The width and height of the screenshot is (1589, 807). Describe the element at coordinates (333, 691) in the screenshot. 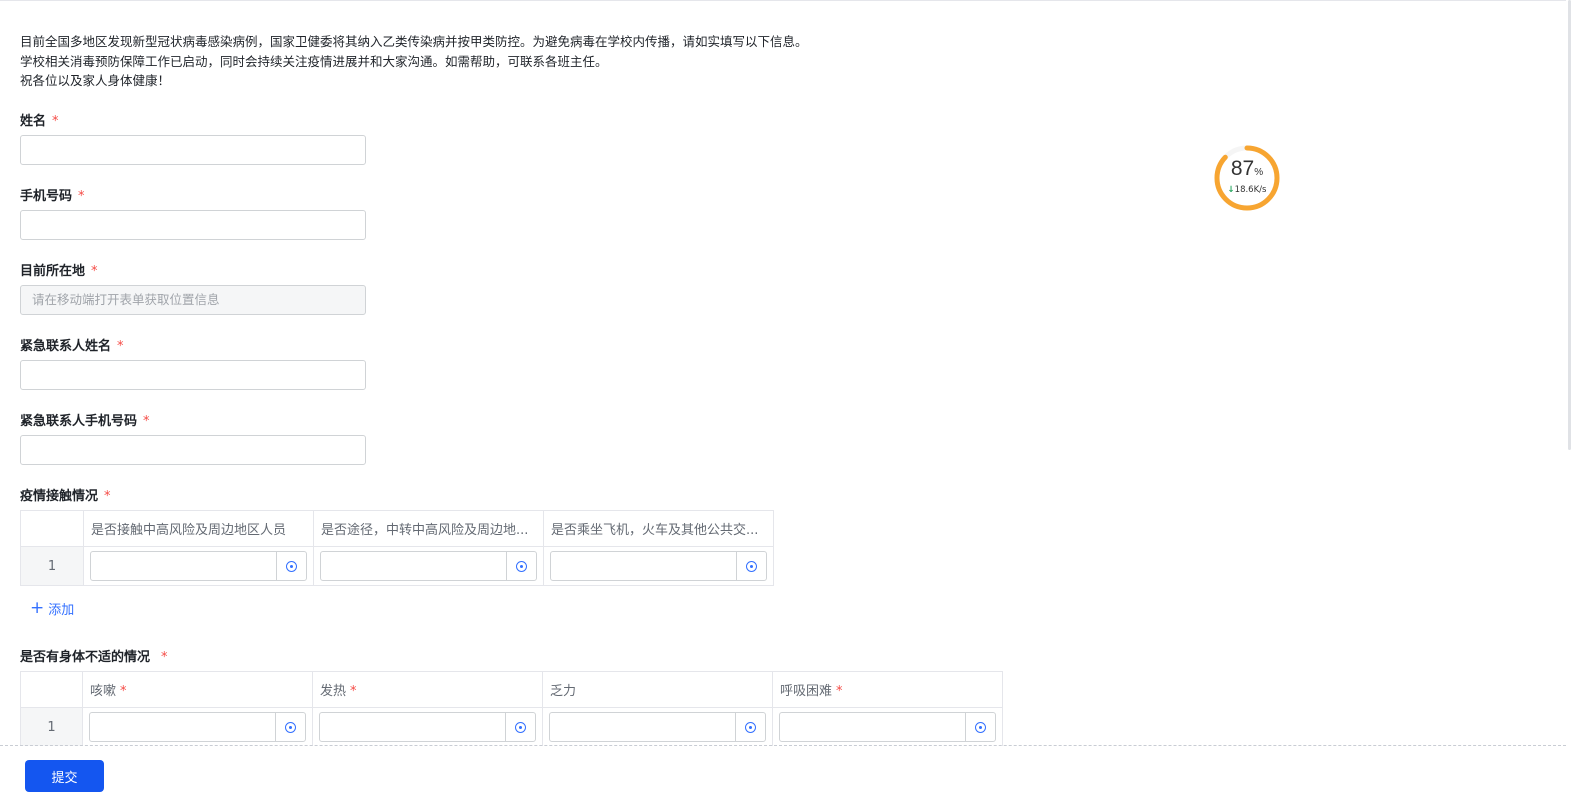

I see `column-name: 发热` at that location.